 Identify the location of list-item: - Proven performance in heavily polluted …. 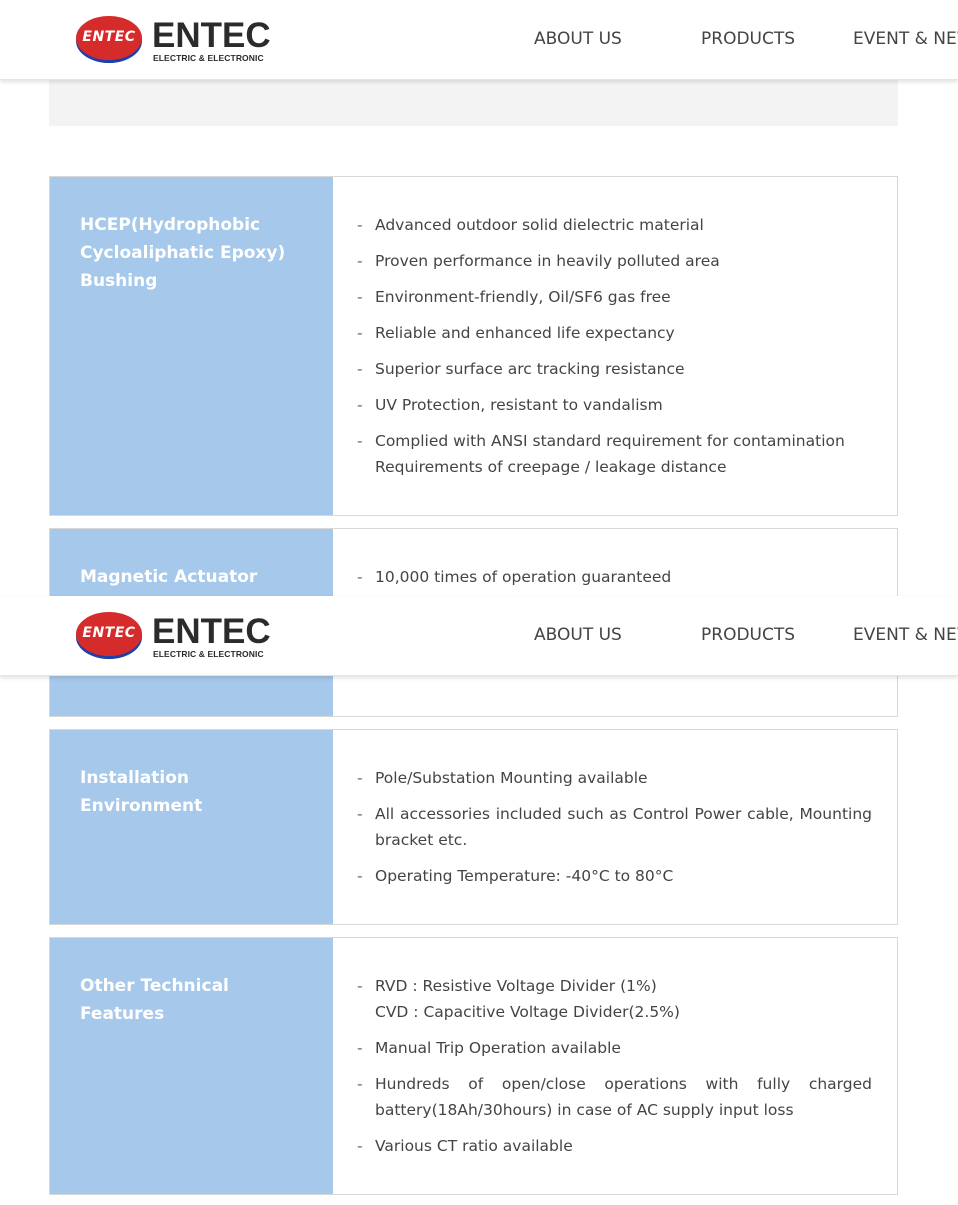
(538, 261).